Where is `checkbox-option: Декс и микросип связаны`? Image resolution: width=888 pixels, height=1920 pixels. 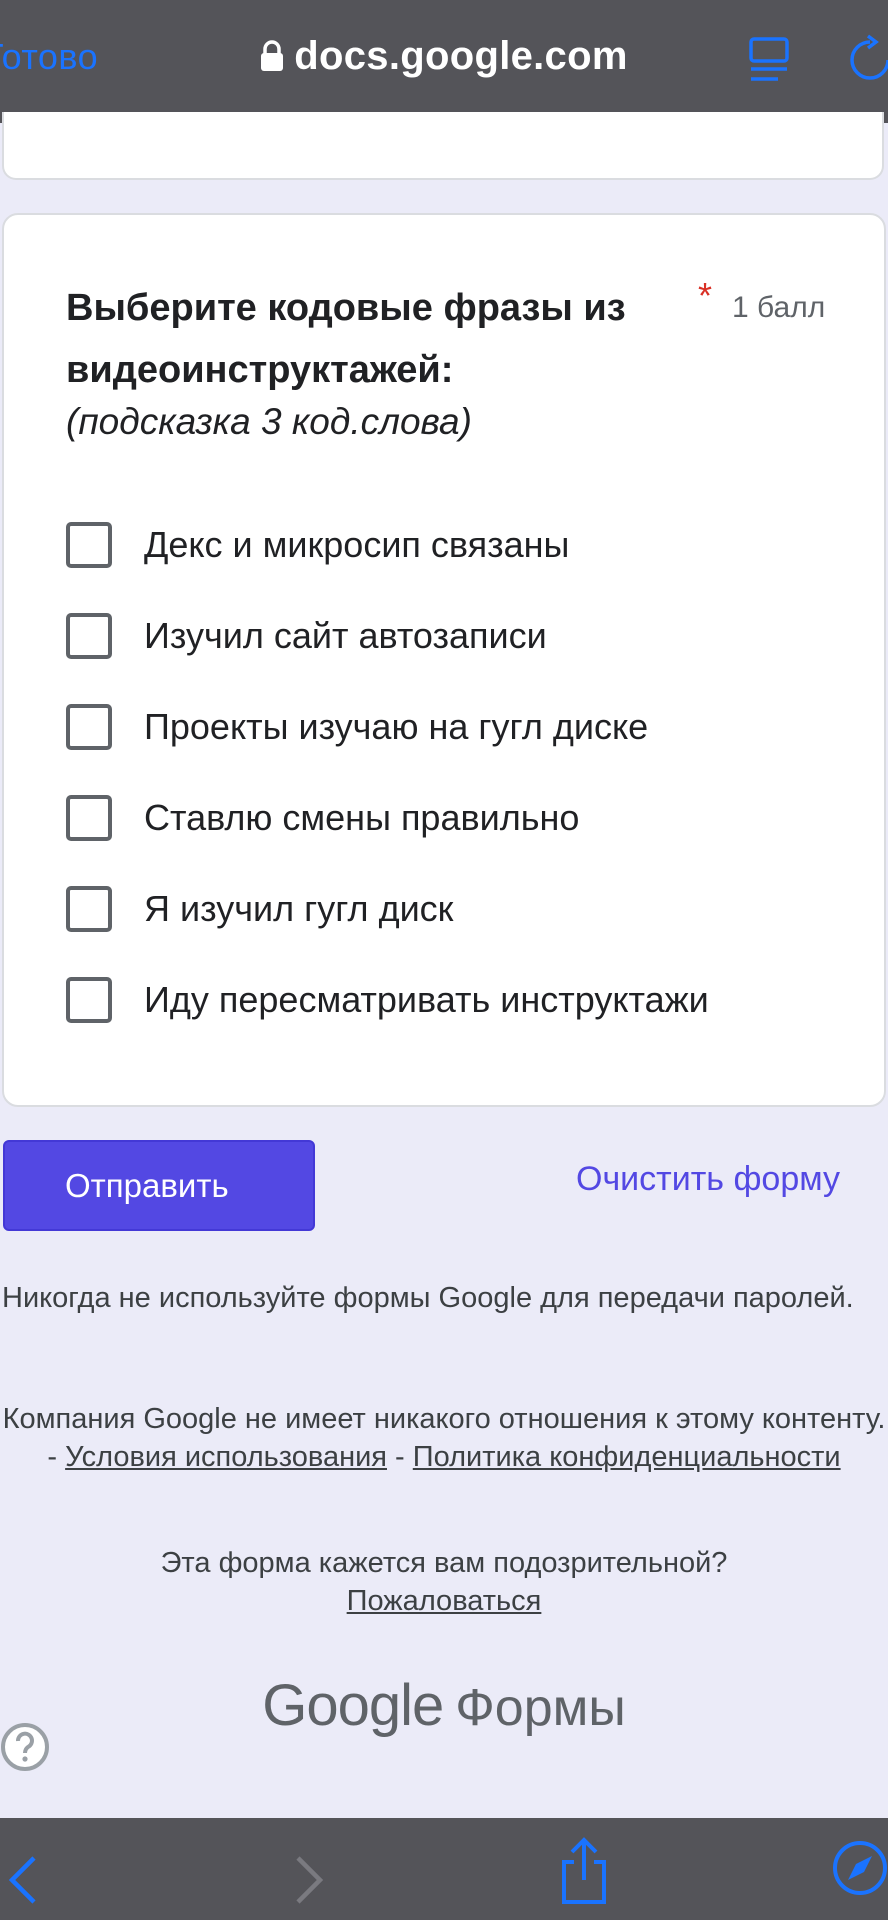
checkbox-option: Декс и микросип связаны is located at coordinates (317, 545).